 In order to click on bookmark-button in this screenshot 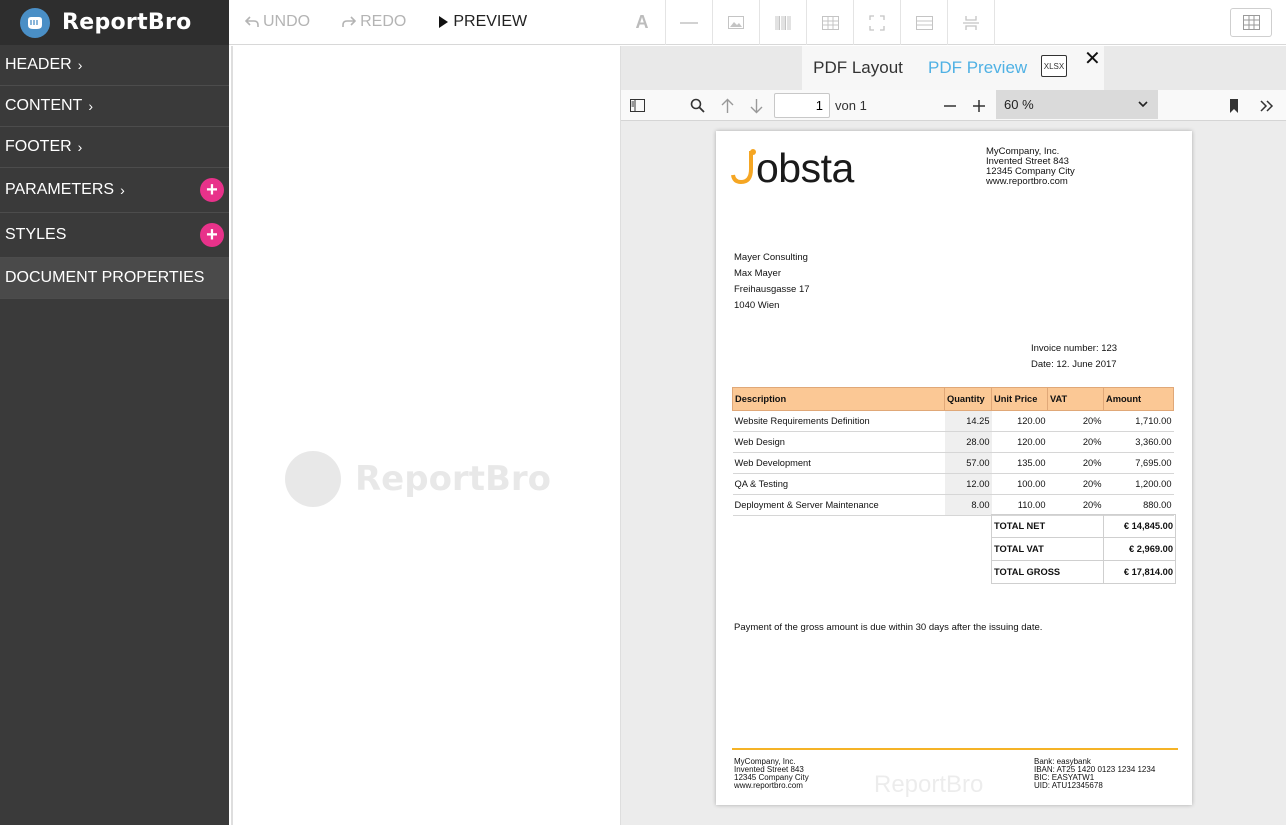, I will do `click(1234, 105)`.